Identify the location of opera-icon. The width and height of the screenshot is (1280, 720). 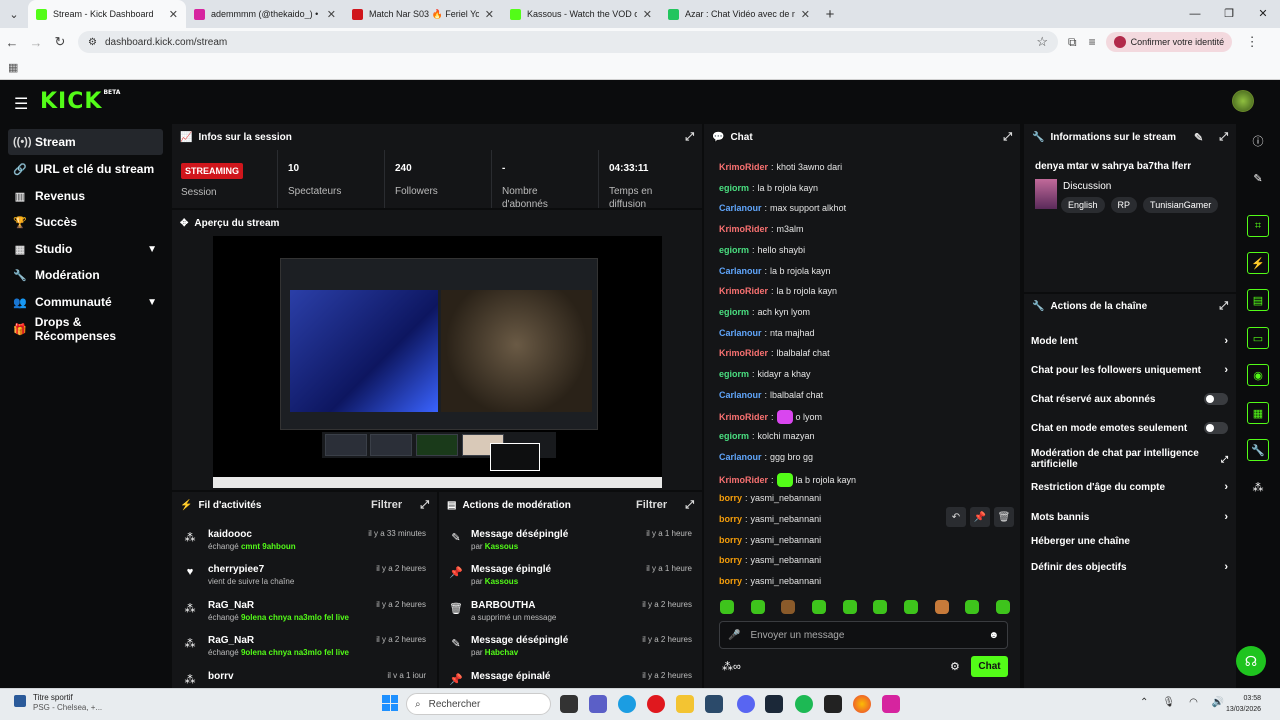
(656, 704).